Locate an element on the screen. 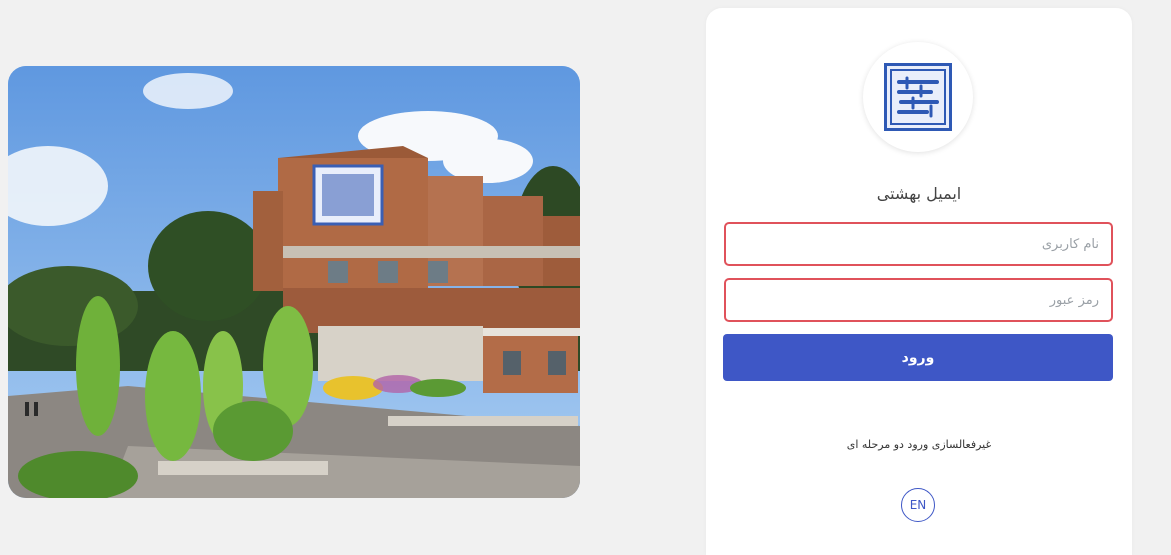  login-title: ایمیل بهشتی is located at coordinates (919, 193).